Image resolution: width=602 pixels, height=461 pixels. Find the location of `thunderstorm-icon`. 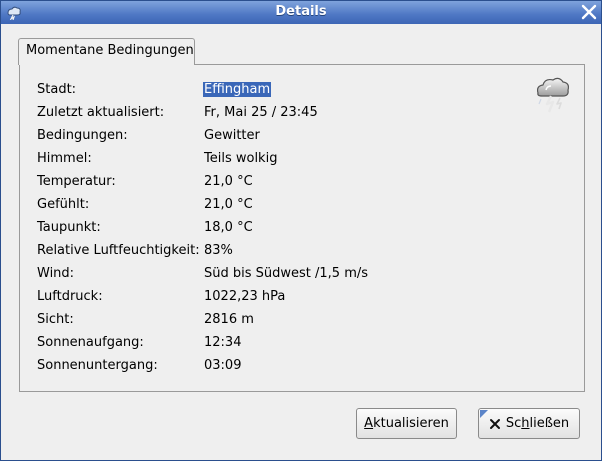

thunderstorm-icon is located at coordinates (553, 95).